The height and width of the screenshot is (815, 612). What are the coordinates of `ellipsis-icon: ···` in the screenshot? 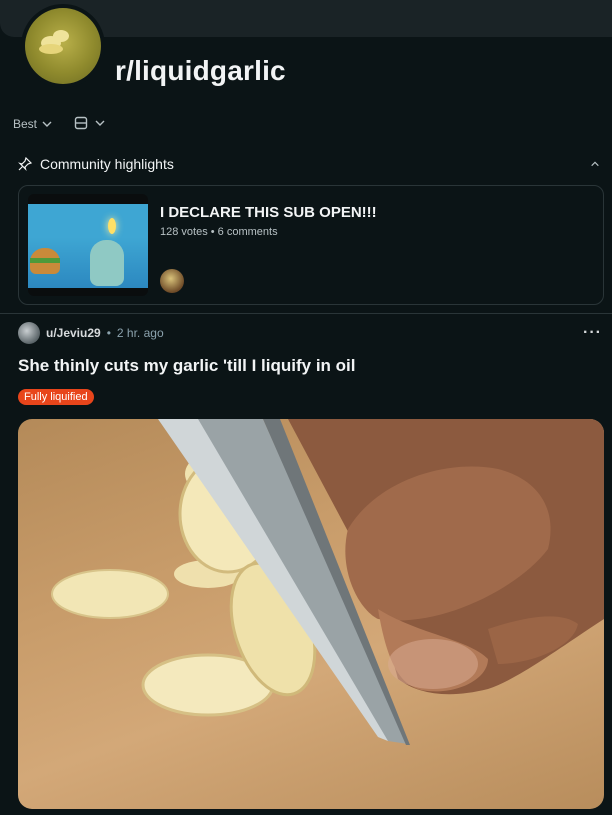 It's located at (592, 333).